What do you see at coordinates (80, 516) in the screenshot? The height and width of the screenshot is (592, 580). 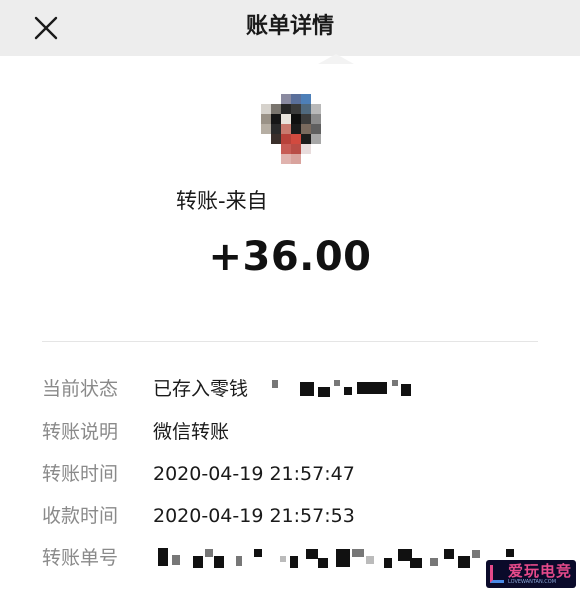 I see `receive-time-label: 收款时间` at bounding box center [80, 516].